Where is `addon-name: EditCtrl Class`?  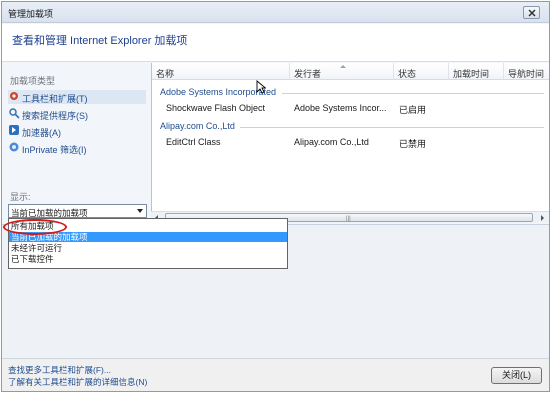 addon-name: EditCtrl Class is located at coordinates (193, 142).